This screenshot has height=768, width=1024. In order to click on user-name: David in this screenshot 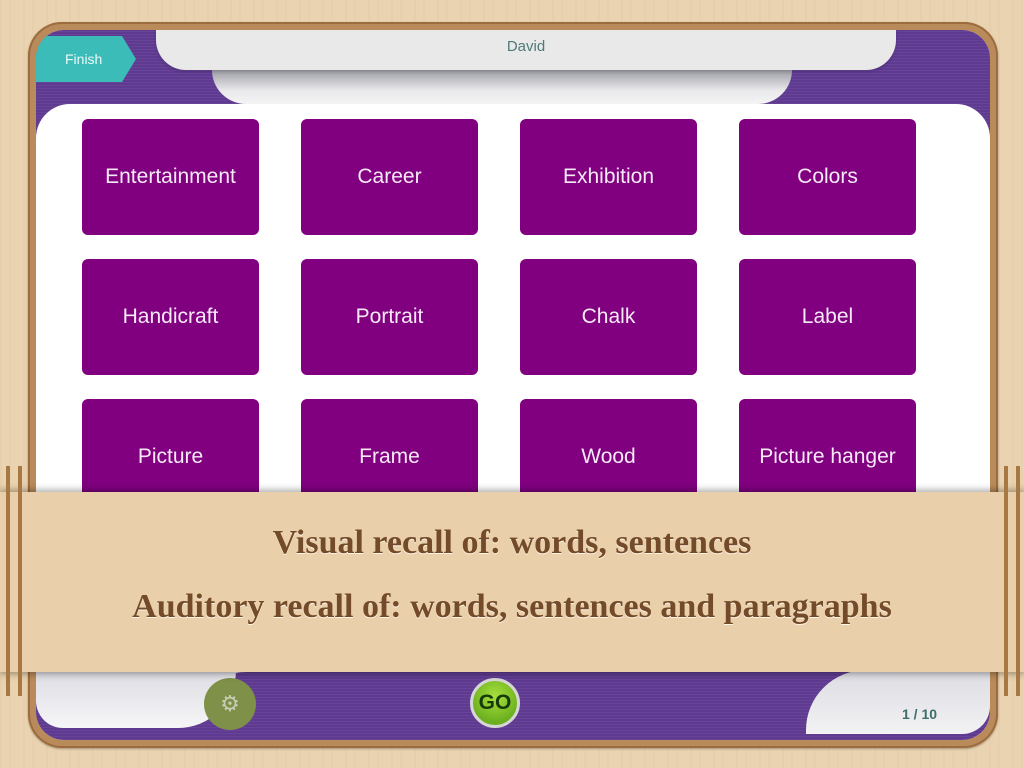, I will do `click(526, 46)`.